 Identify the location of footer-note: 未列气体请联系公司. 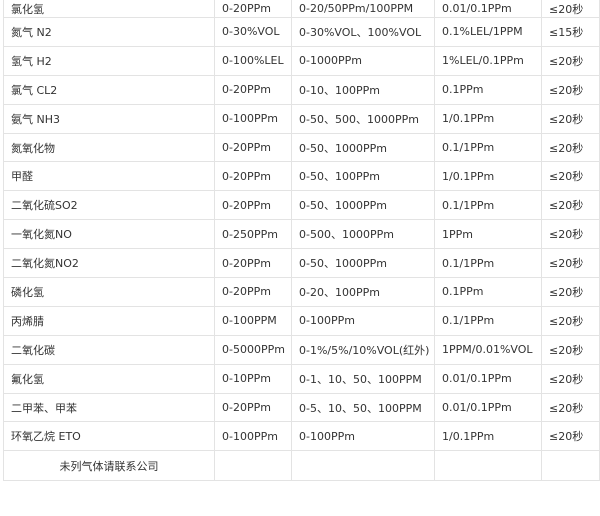
(109, 466).